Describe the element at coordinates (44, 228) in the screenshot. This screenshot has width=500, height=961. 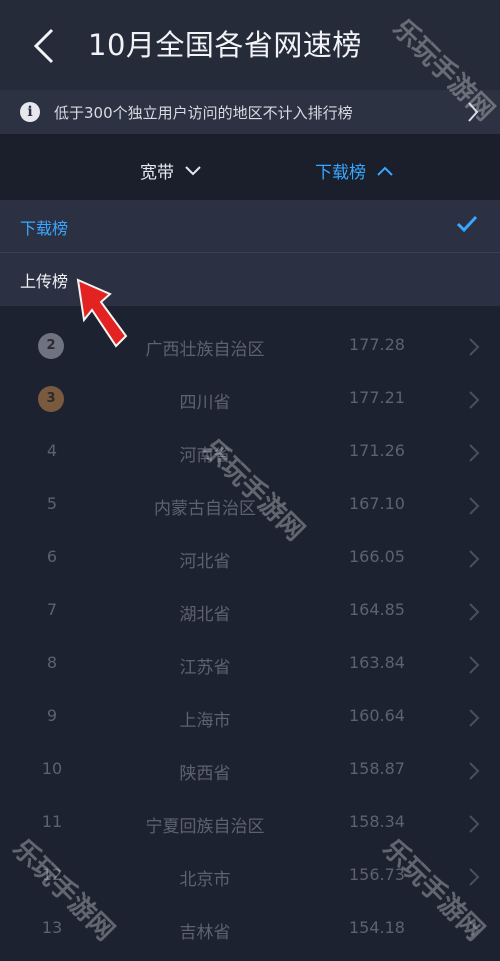
I see `dropdown-item-label: 下载榜` at that location.